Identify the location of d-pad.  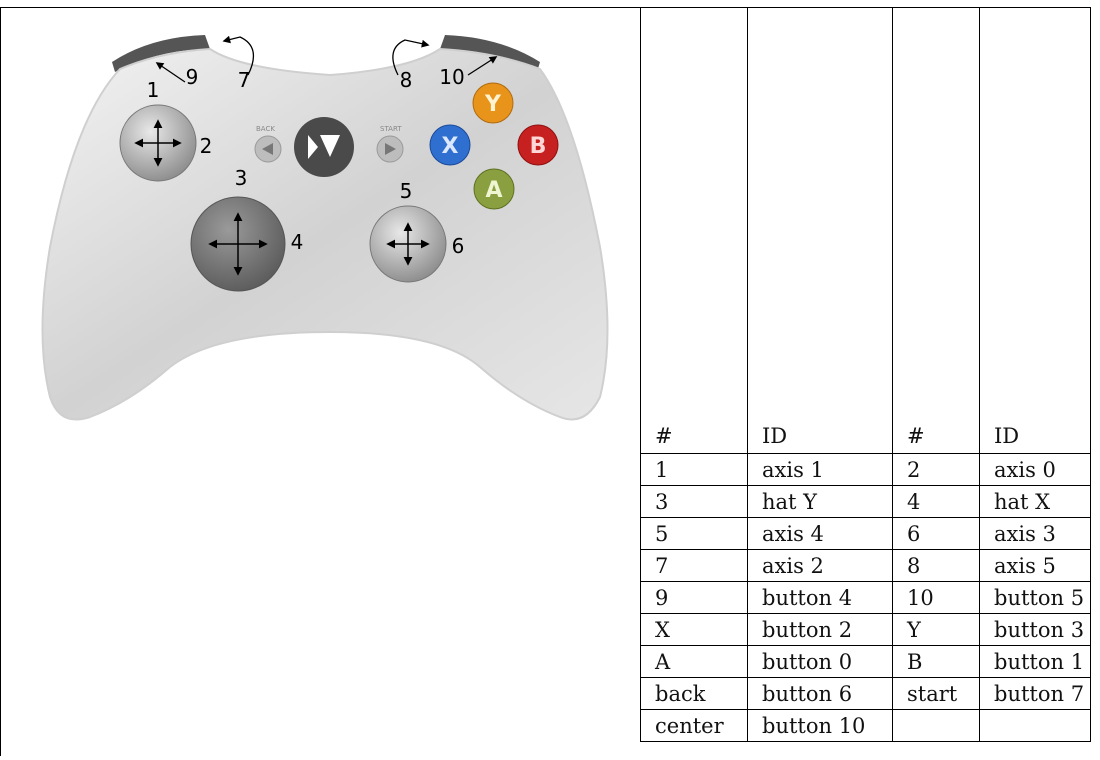
(238, 244).